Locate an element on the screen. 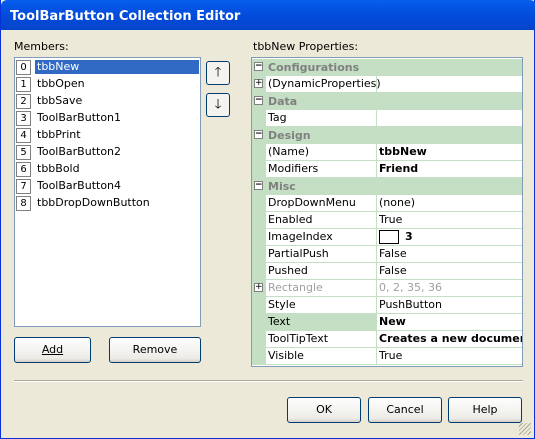  move-up-button: 🡑 is located at coordinates (218, 73).